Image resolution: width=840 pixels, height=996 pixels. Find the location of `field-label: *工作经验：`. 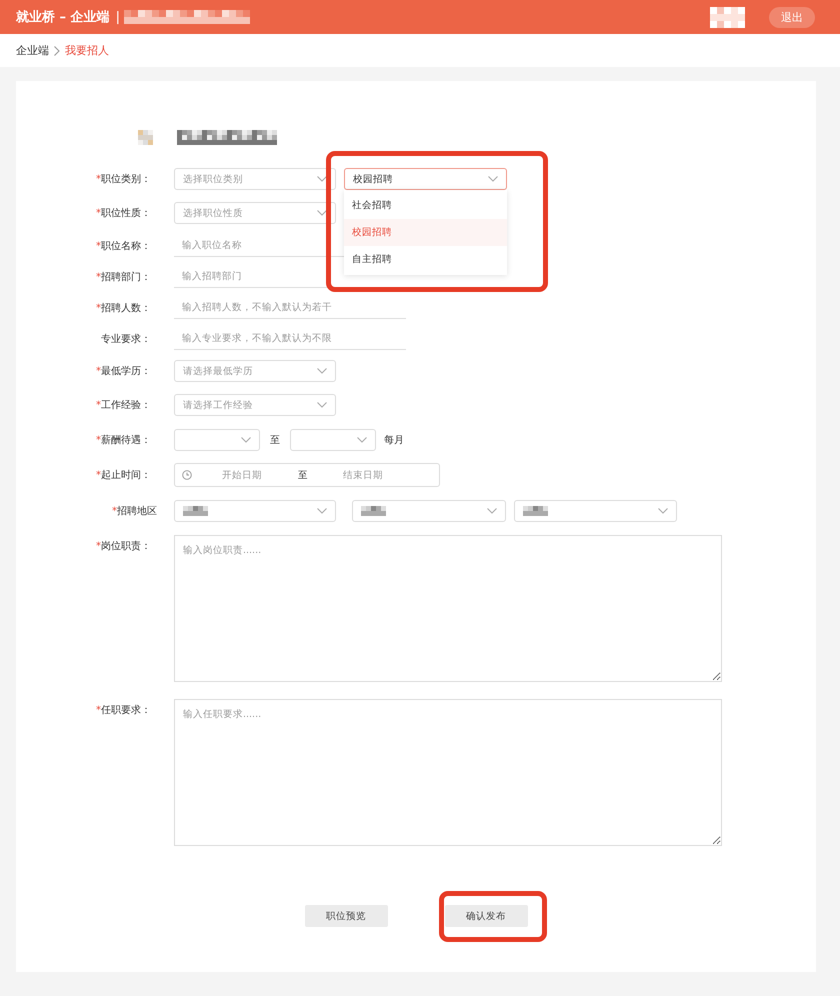

field-label: *工作经验： is located at coordinates (123, 405).